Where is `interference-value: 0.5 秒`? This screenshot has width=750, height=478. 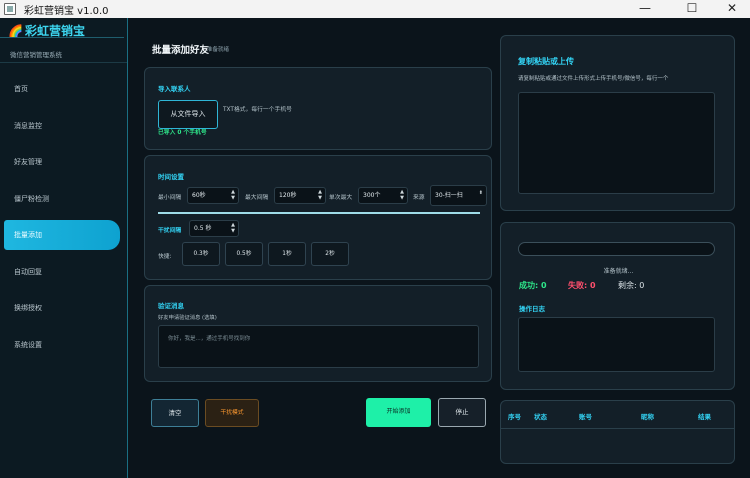
interference-value: 0.5 秒 is located at coordinates (203, 228).